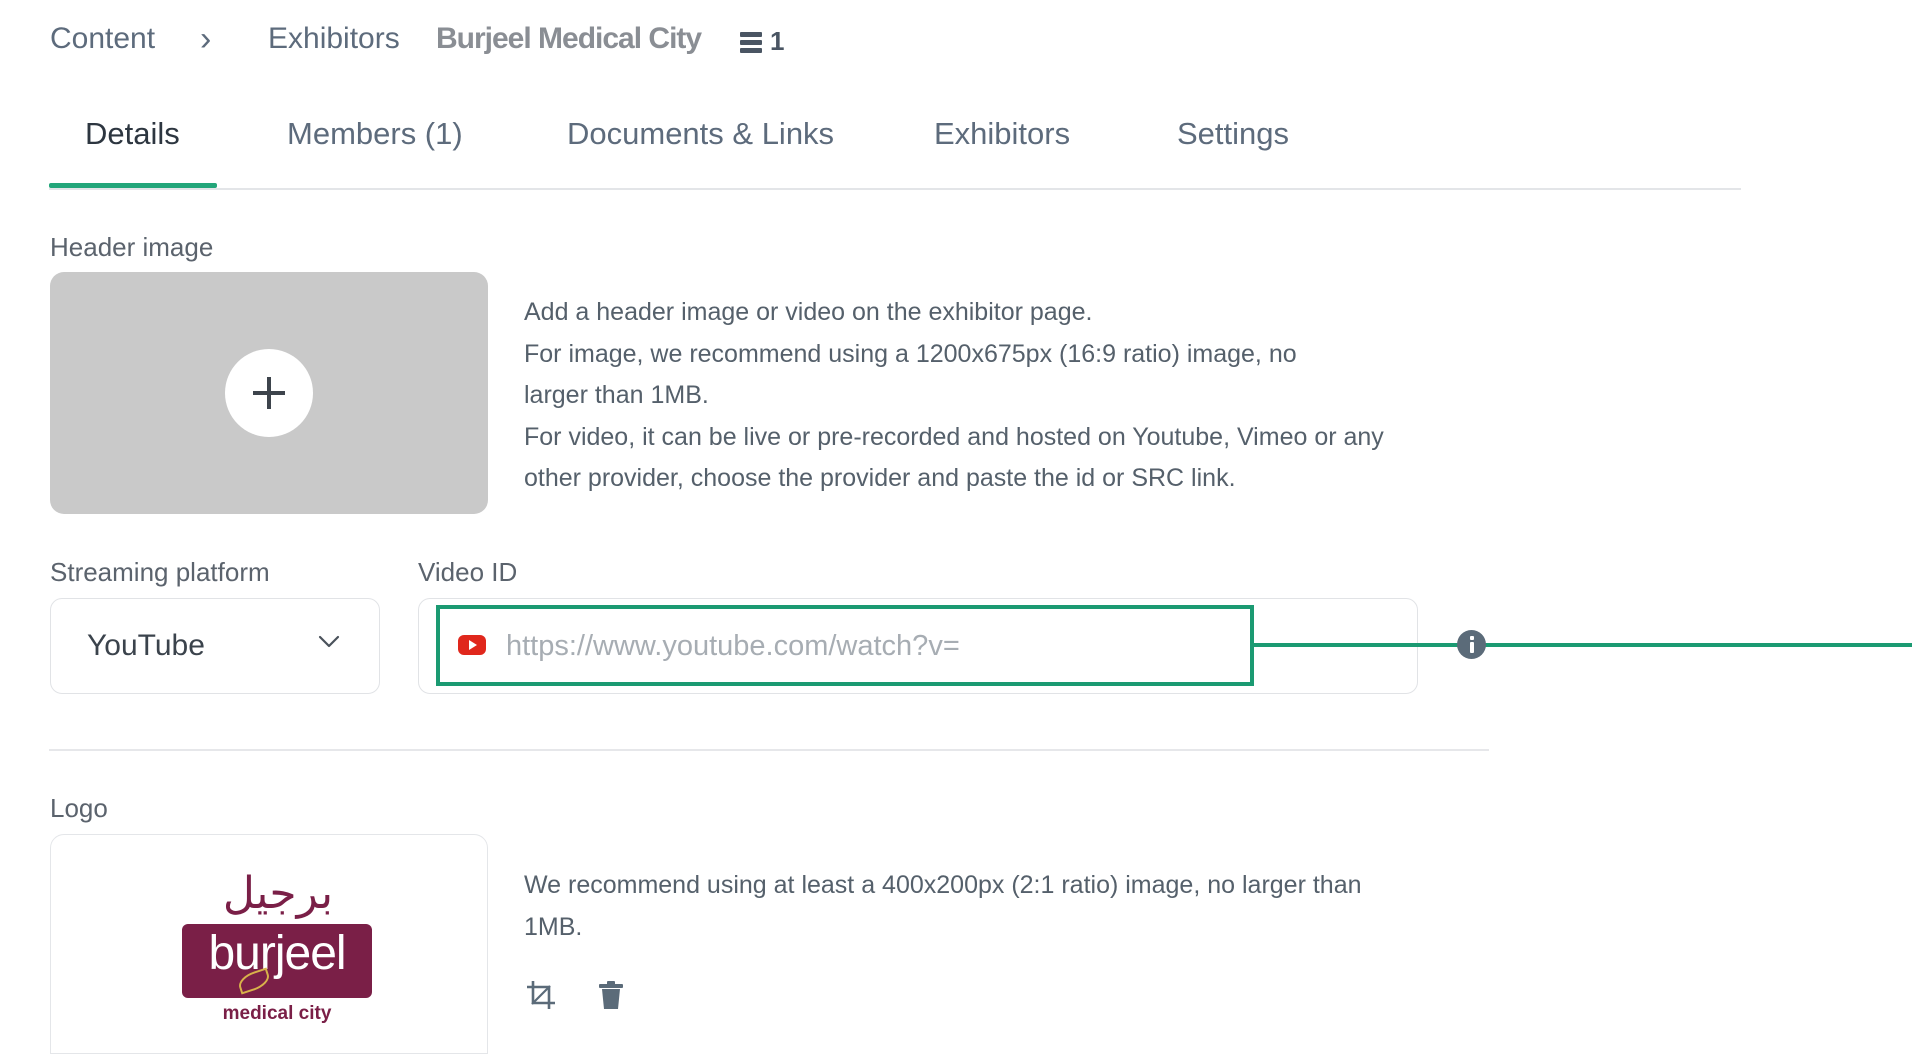  Describe the element at coordinates (1002, 134) in the screenshot. I see `tab-exhibitors: Exhibitors` at that location.